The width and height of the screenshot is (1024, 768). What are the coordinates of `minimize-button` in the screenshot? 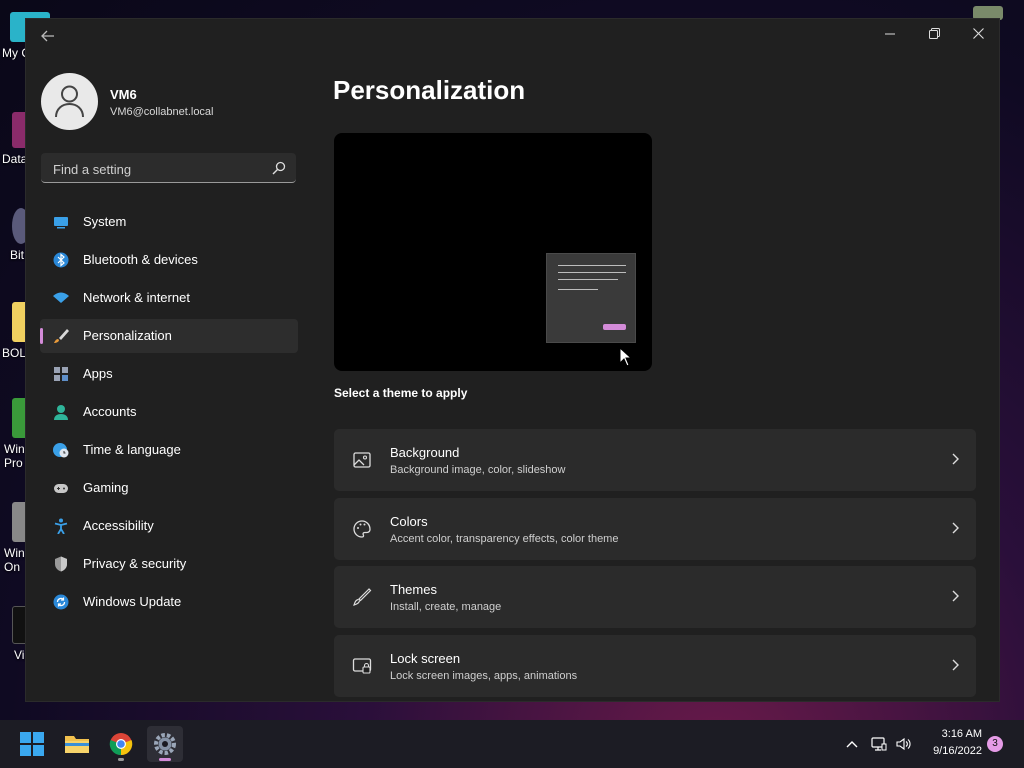 It's located at (890, 34).